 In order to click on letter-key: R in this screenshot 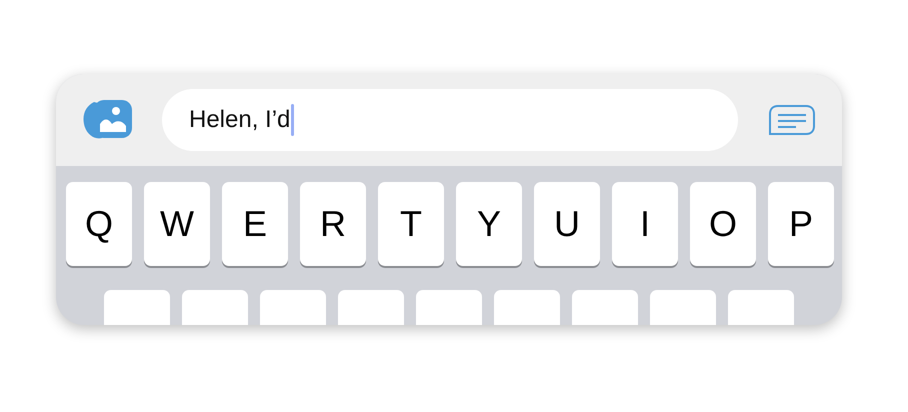, I will do `click(333, 224)`.